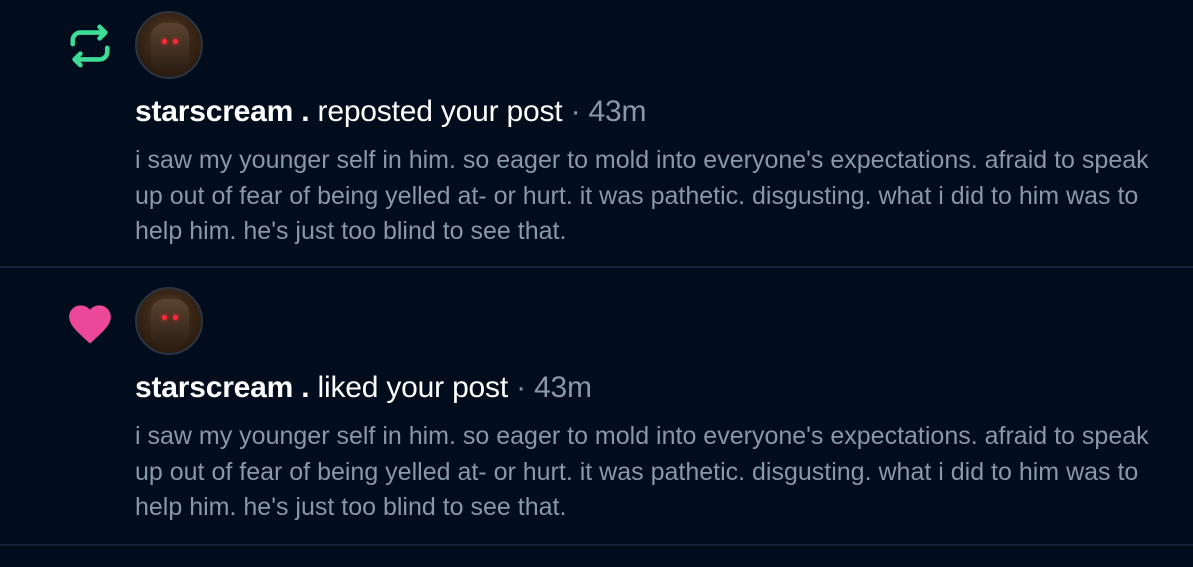  I want to click on action-text: liked your post, so click(413, 387).